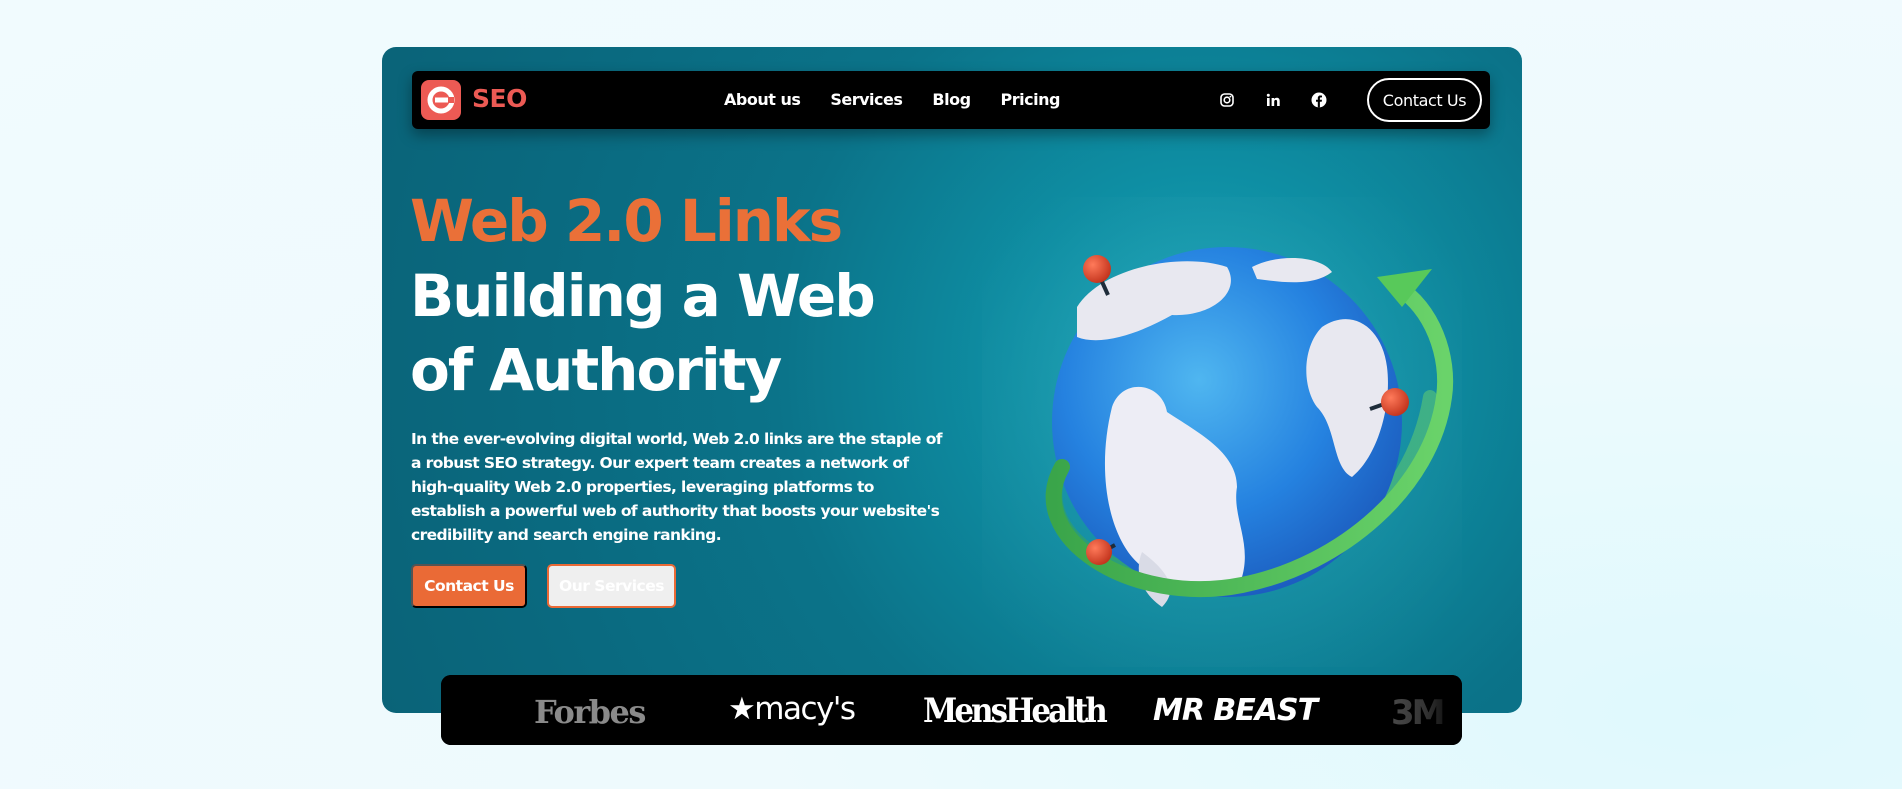 This screenshot has height=789, width=1902. Describe the element at coordinates (866, 99) in the screenshot. I see `nav-services: Services` at that location.